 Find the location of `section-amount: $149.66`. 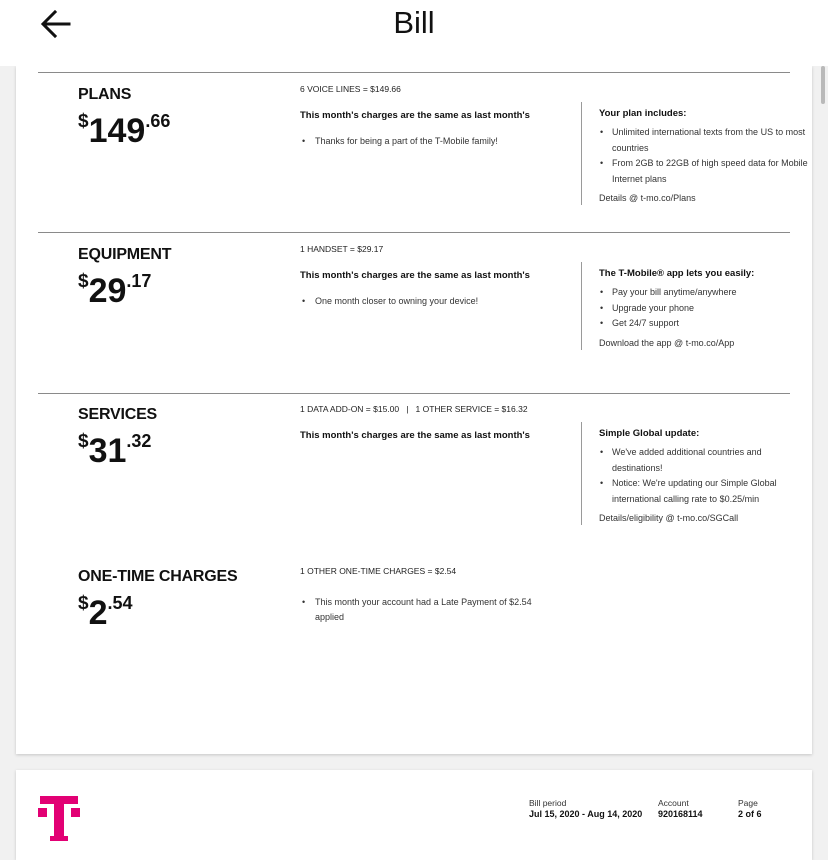

section-amount: $149.66 is located at coordinates (124, 129).